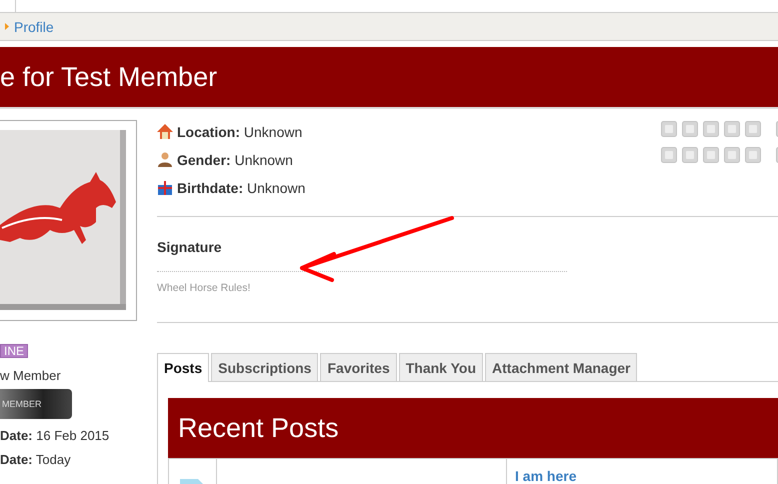 This screenshot has height=484, width=778. What do you see at coordinates (165, 187) in the screenshot?
I see `gift-icon` at bounding box center [165, 187].